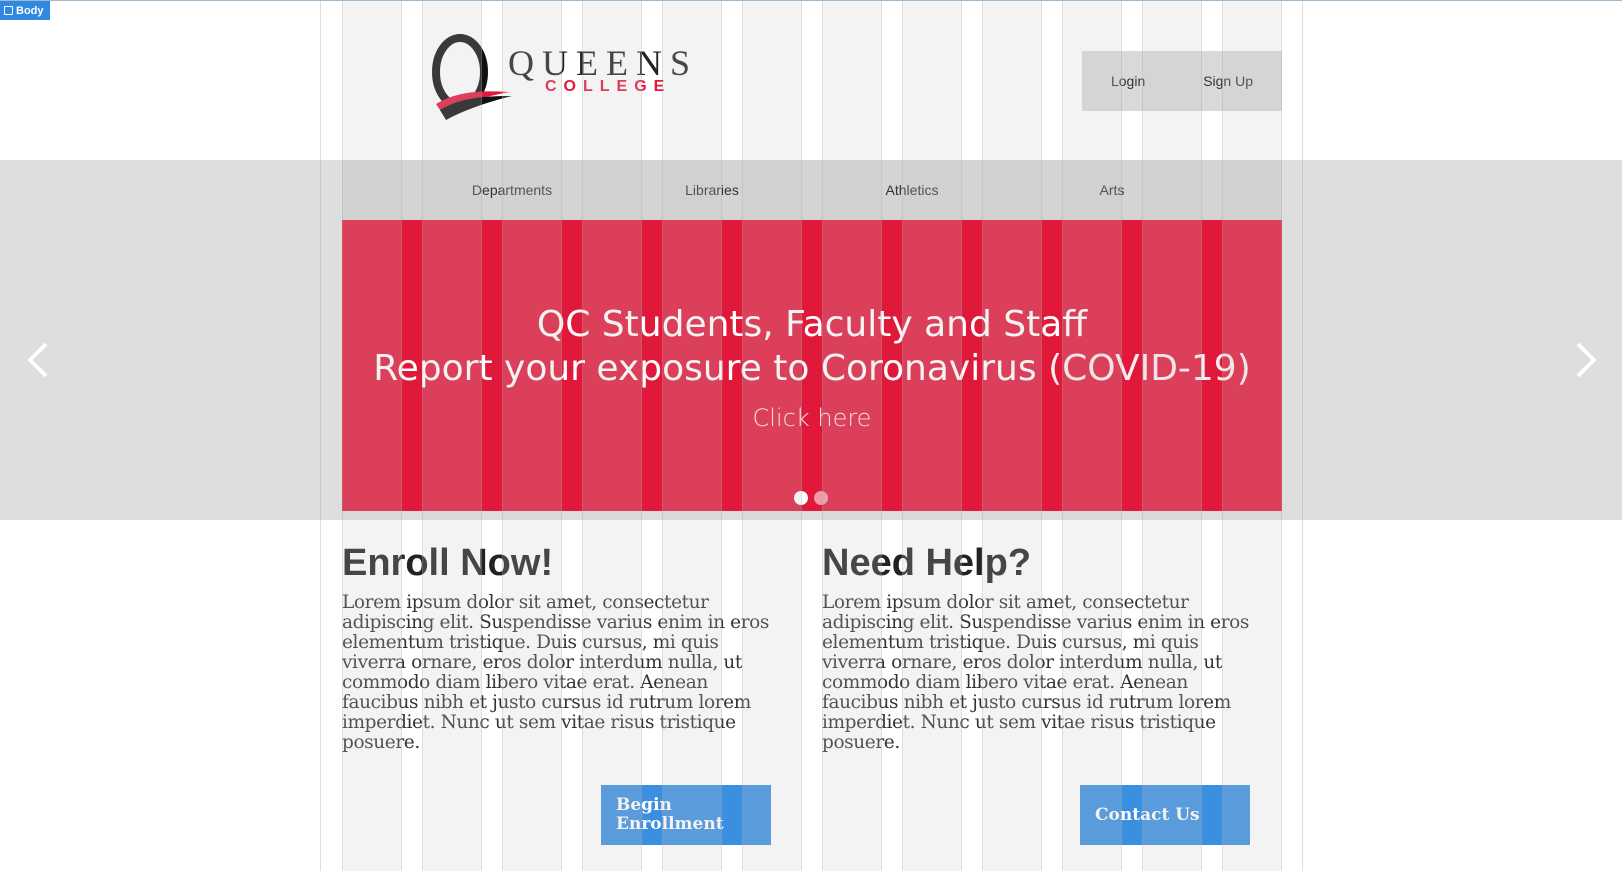 The width and height of the screenshot is (1622, 871). What do you see at coordinates (686, 815) in the screenshot?
I see `begin-enrollment-button: Begin Enrollment` at bounding box center [686, 815].